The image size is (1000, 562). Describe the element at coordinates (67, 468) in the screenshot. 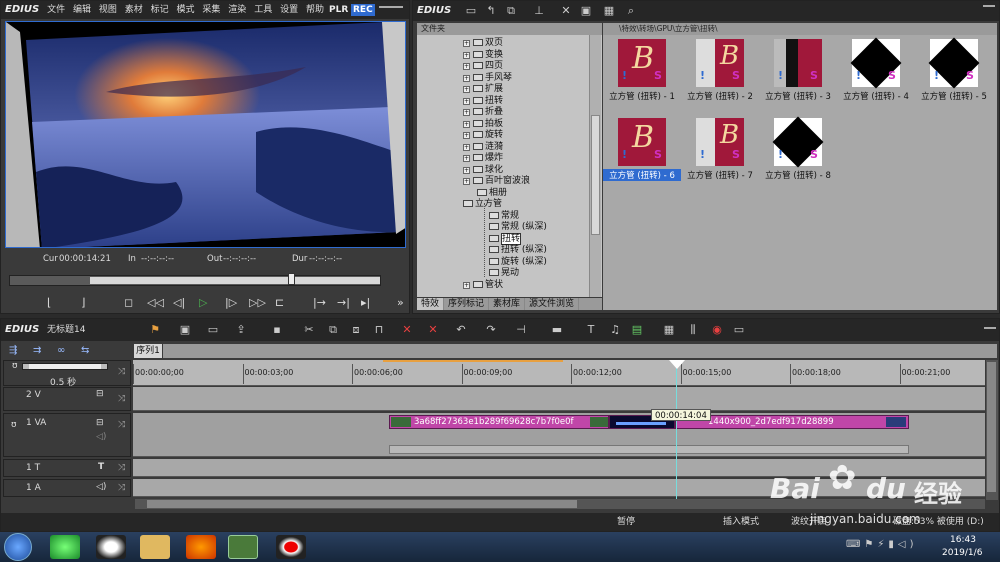

I see `track-1t-header: 1 T T ⤨` at that location.